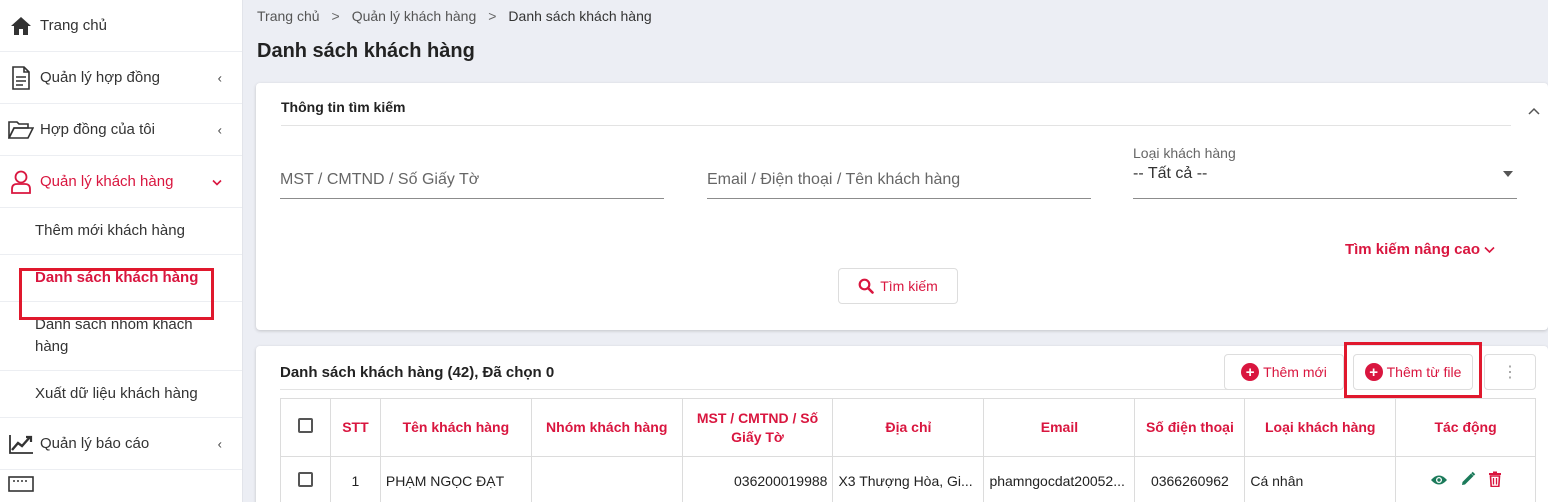 The image size is (1548, 502). Describe the element at coordinates (21, 78) in the screenshot. I see `document-icon` at that location.